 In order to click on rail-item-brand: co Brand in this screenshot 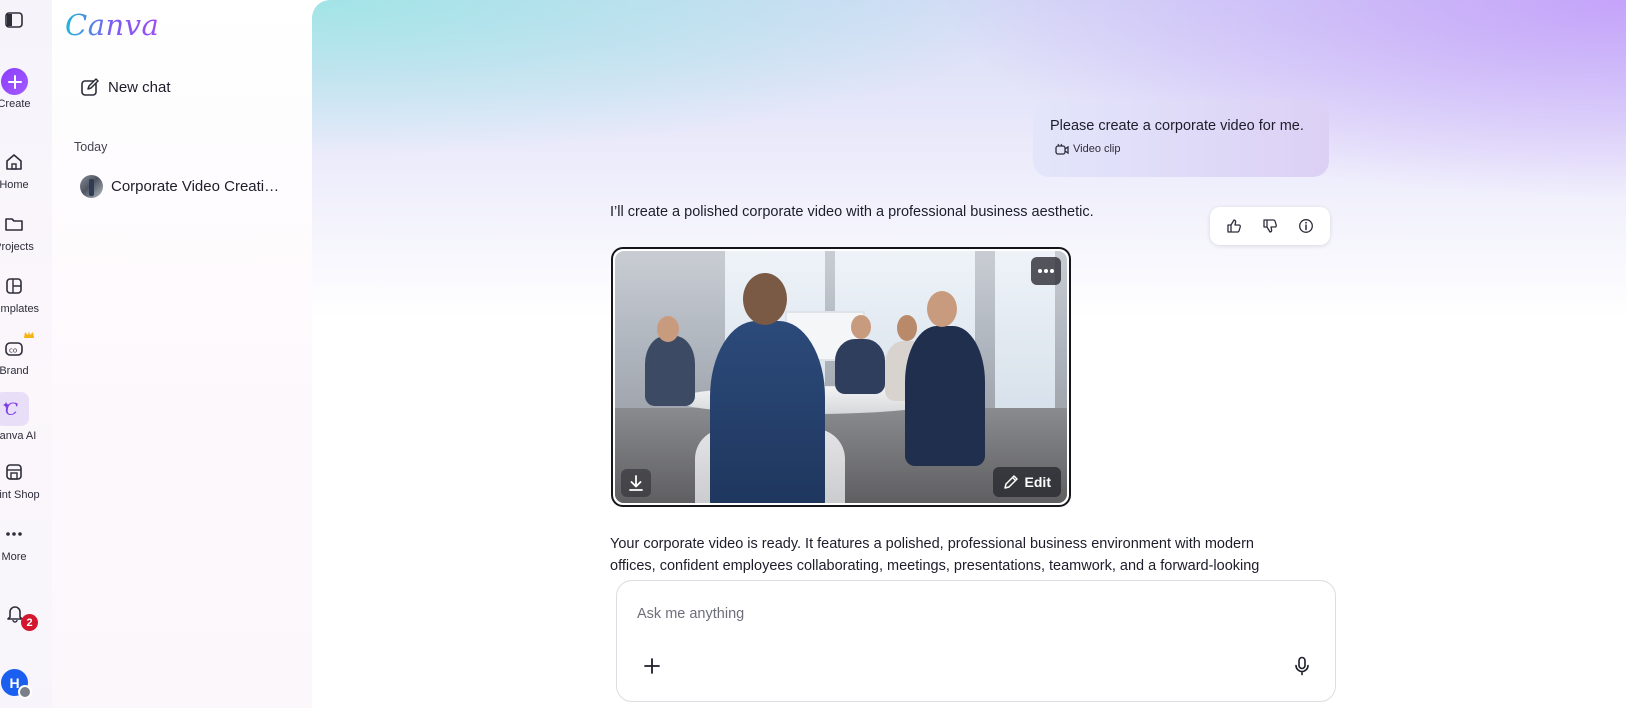, I will do `click(26, 362)`.